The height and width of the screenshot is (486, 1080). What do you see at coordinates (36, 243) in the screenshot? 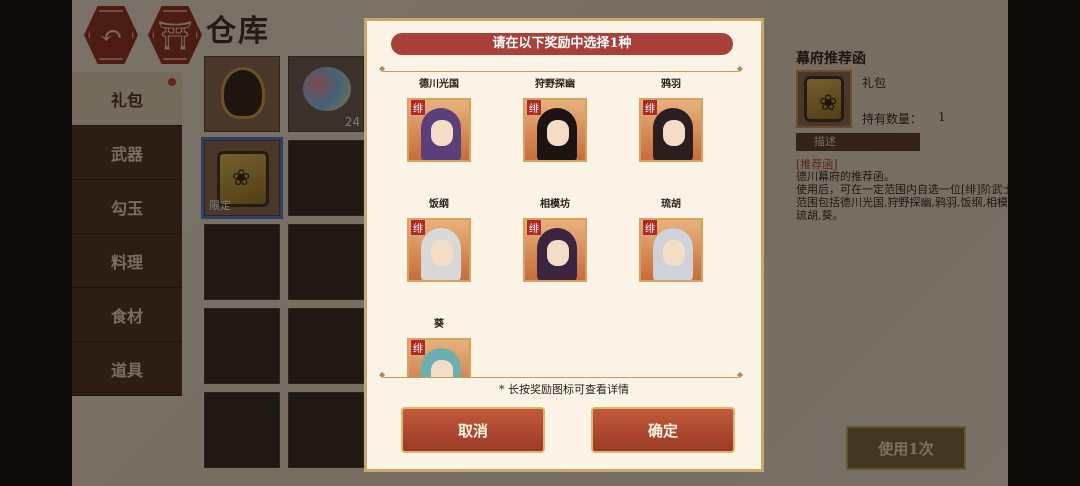
I see `screen-edge-left` at bounding box center [36, 243].